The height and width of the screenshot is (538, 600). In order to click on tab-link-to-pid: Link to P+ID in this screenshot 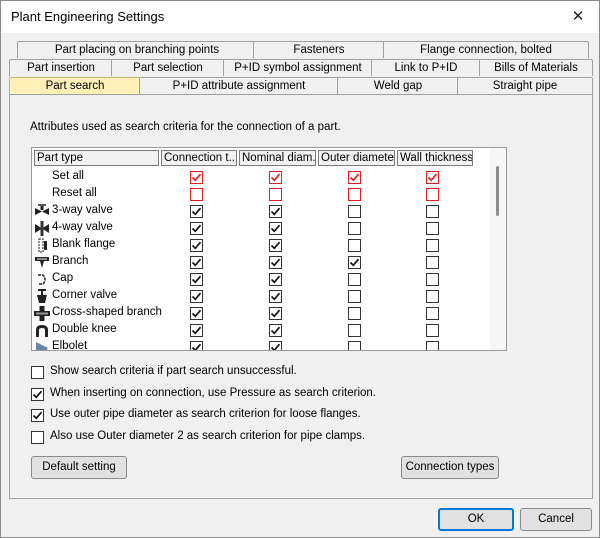, I will do `click(426, 67)`.